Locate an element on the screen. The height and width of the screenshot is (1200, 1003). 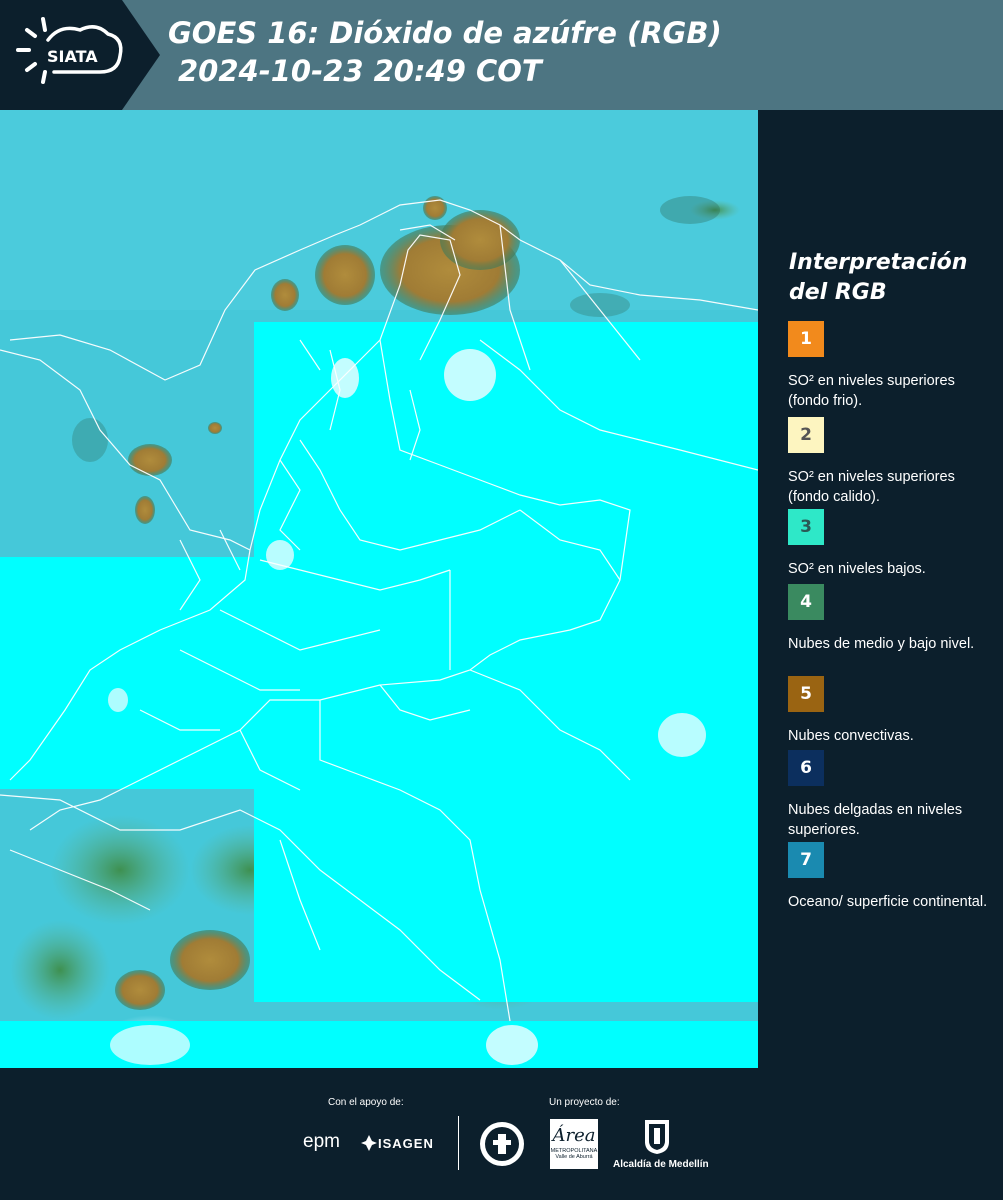
legend-item-5: 5 Nubes convectivas. is located at coordinates (890, 711).